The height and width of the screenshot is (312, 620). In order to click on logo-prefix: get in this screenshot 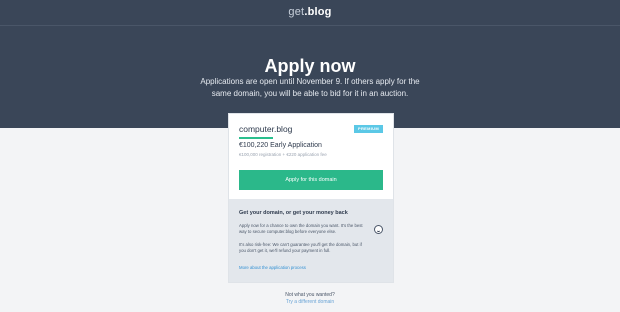, I will do `click(296, 12)`.